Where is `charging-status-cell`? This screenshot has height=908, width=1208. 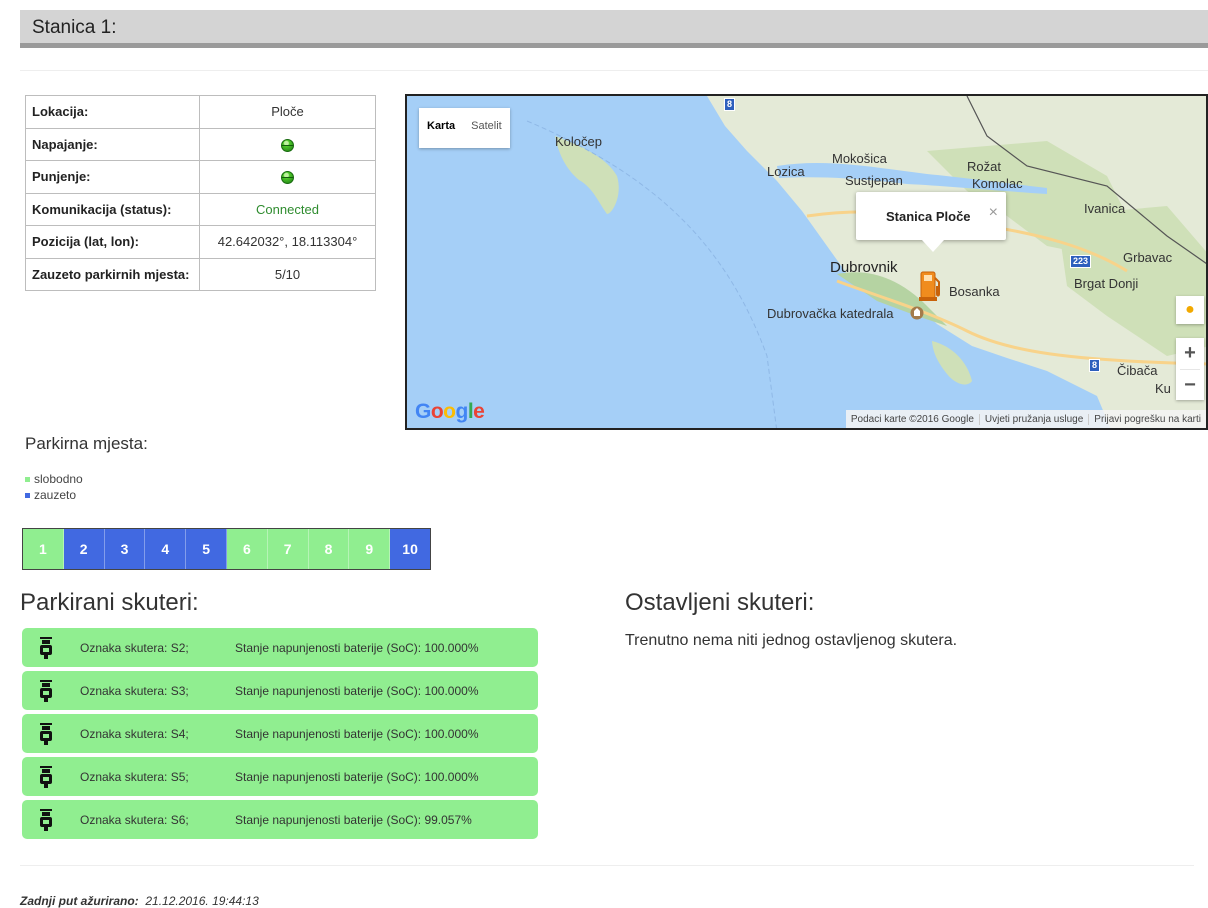
charging-status-cell is located at coordinates (287, 177).